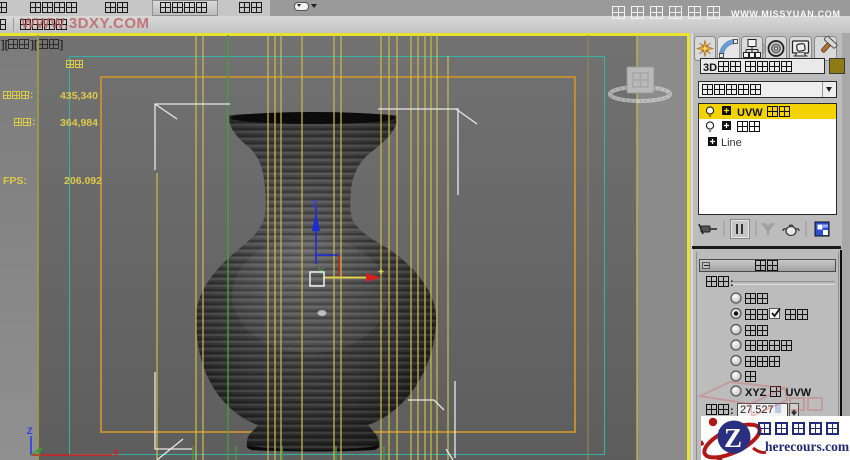 The width and height of the screenshot is (850, 460). What do you see at coordinates (116, 453) in the screenshot?
I see `svg-text: X` at bounding box center [116, 453].